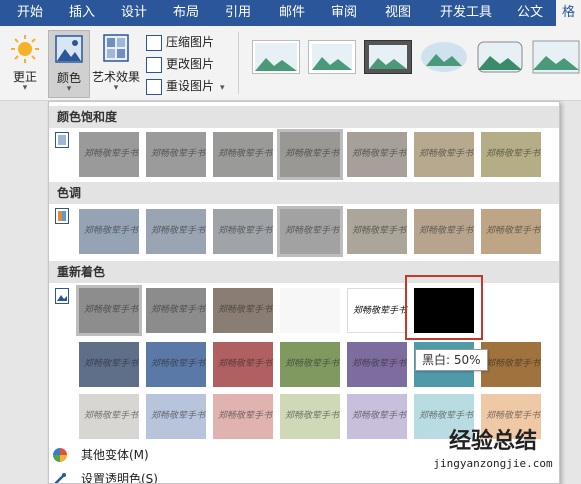 This screenshot has width=581, height=484. What do you see at coordinates (25, 49) in the screenshot?
I see `sun-icon` at bounding box center [25, 49].